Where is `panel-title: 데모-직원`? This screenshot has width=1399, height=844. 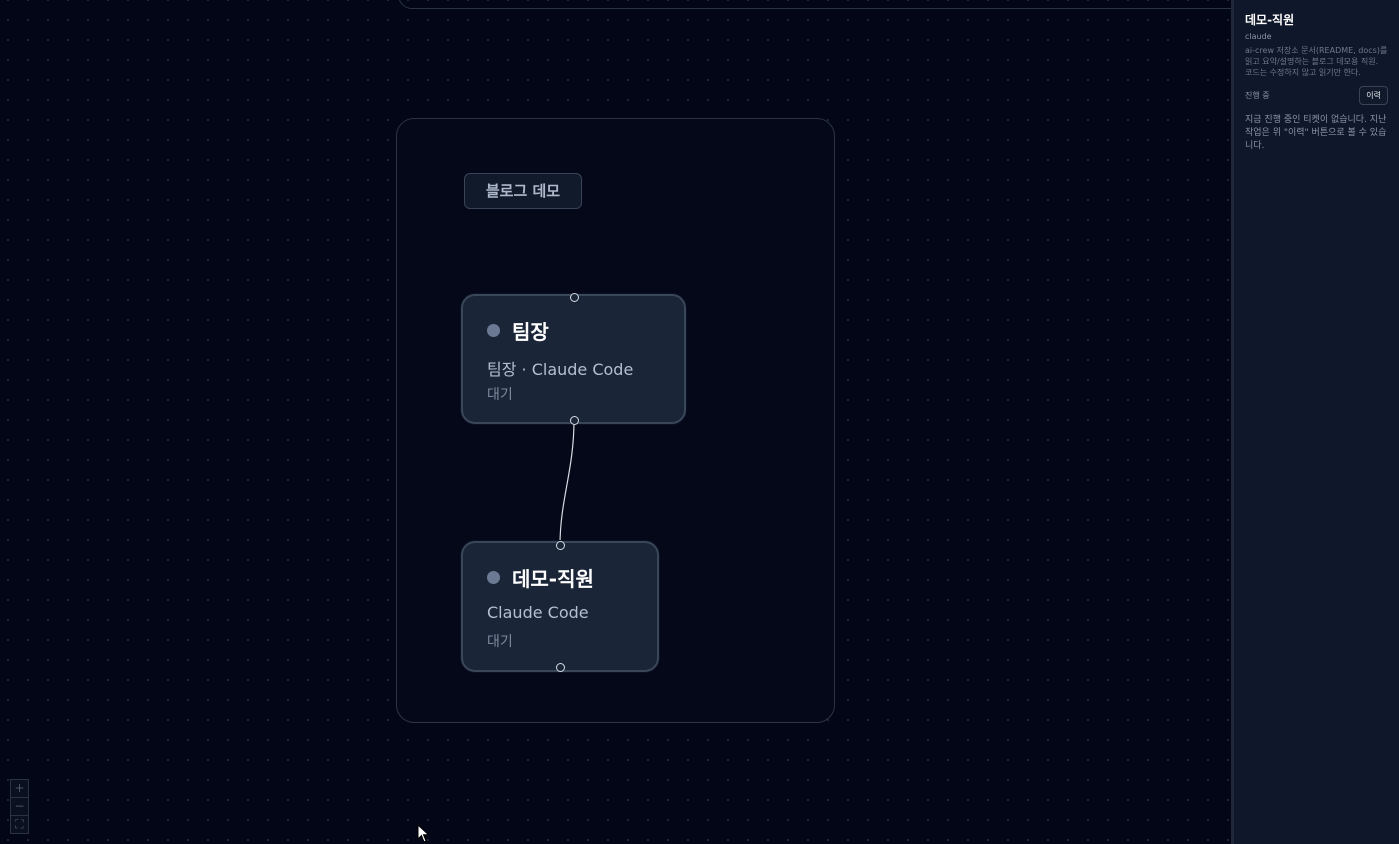 panel-title: 데모-직원 is located at coordinates (1270, 20).